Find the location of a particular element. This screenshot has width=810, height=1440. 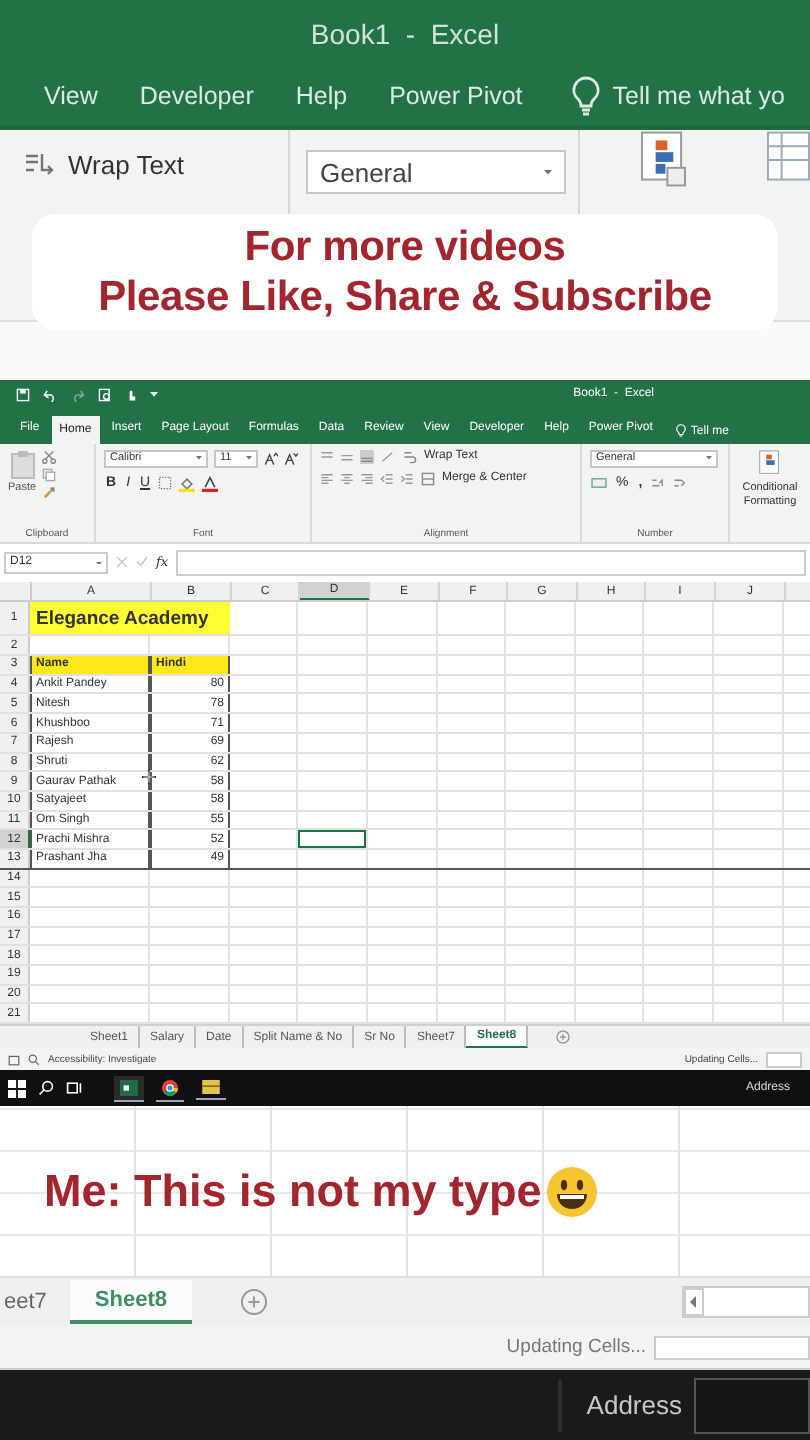

number-format-dropdown: General is located at coordinates (436, 172).